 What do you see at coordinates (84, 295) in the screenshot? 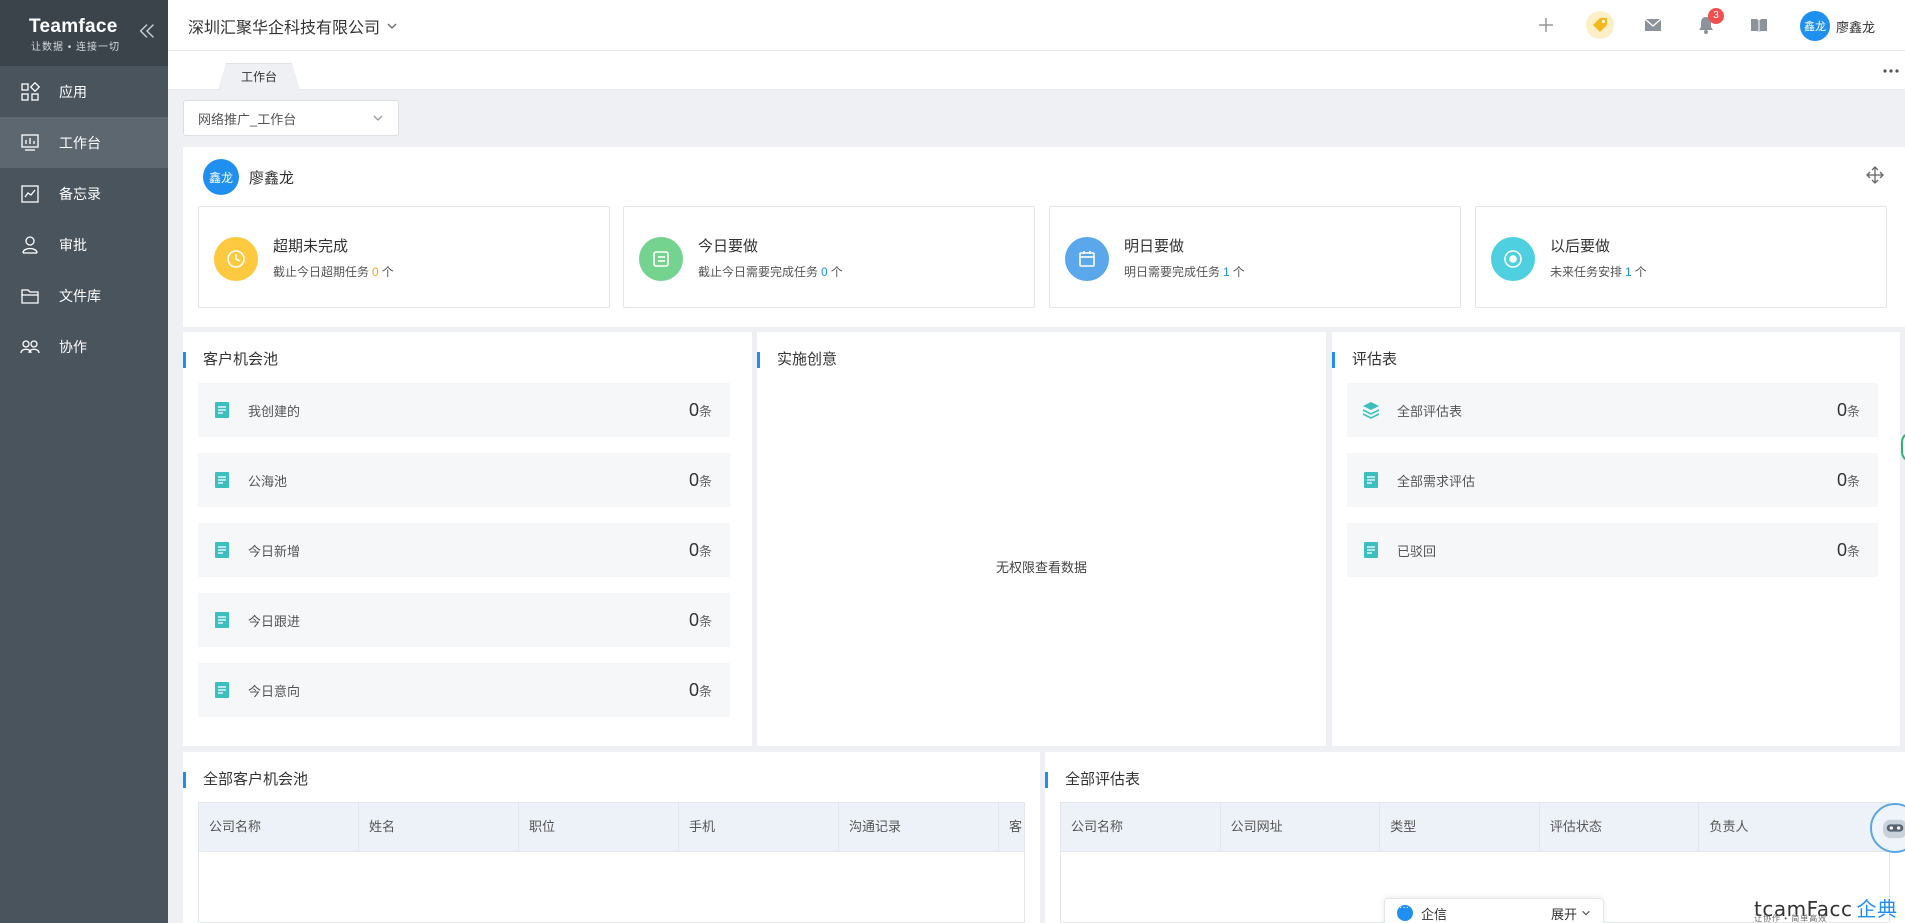
I see `sidebar-item-files: 文件库` at bounding box center [84, 295].